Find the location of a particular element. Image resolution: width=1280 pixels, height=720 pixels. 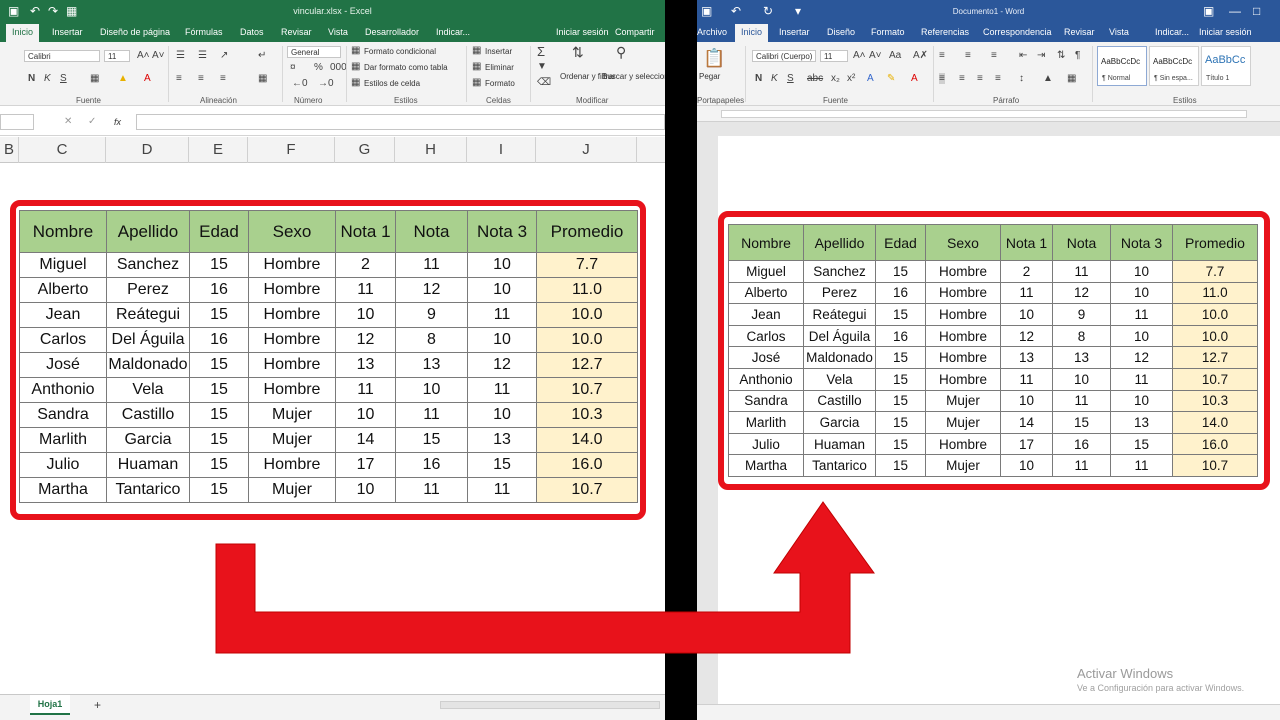

average-cell: 7.7 is located at coordinates (1215, 271).